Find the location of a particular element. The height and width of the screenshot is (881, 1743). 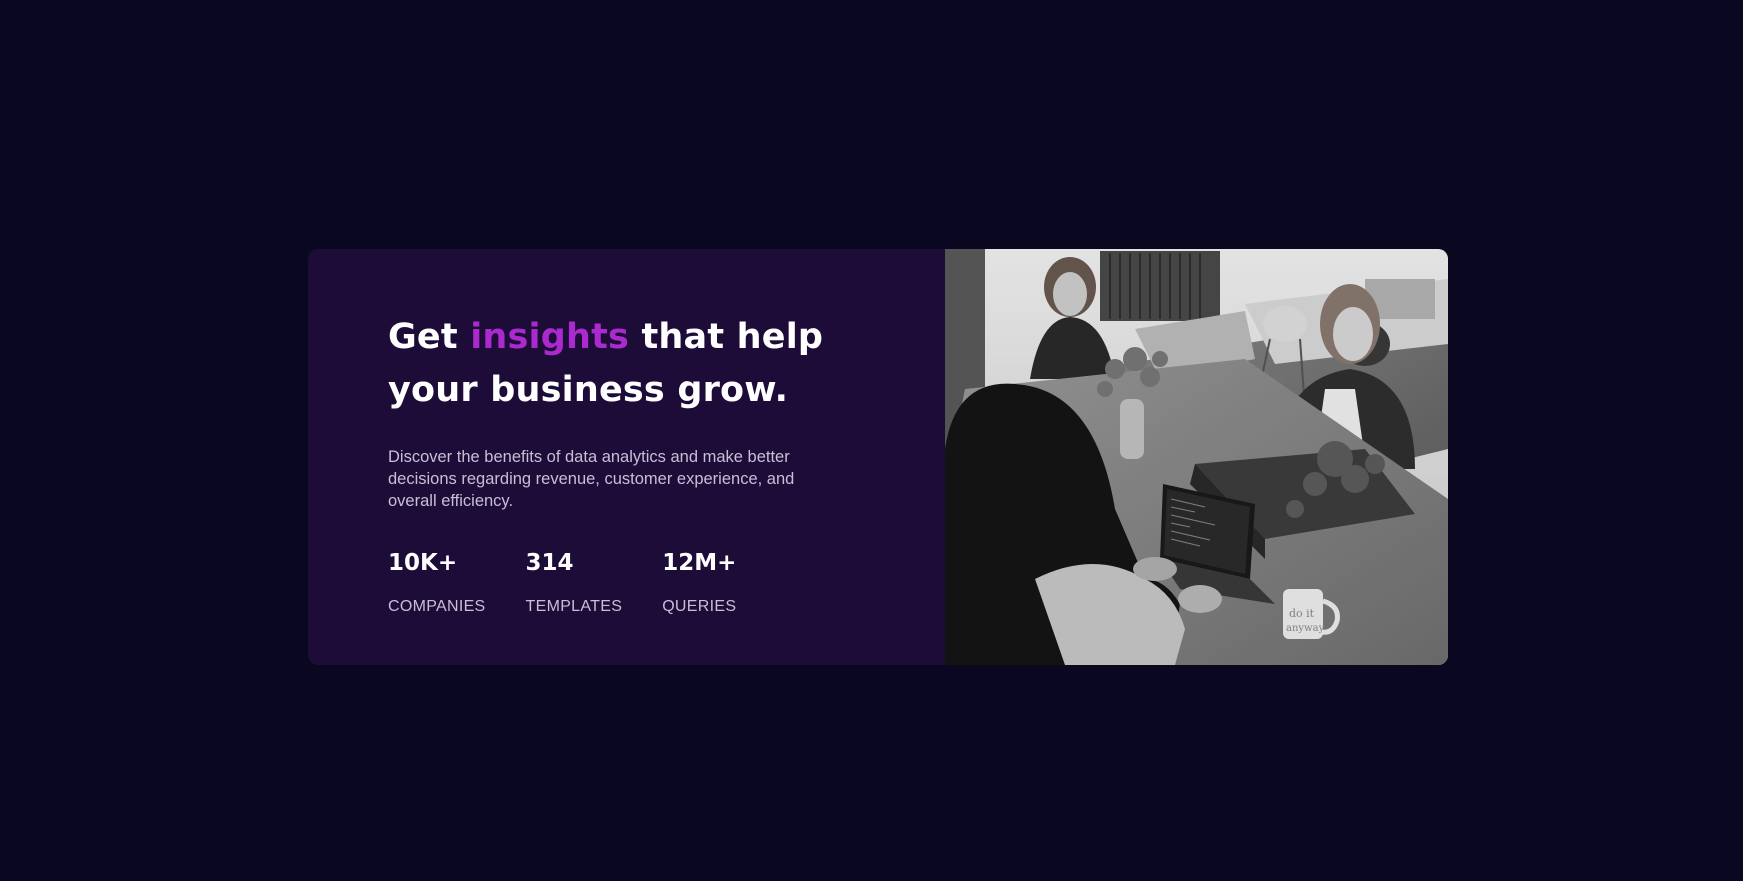

stat-companies: 10K+ COMPANIES is located at coordinates (437, 583).